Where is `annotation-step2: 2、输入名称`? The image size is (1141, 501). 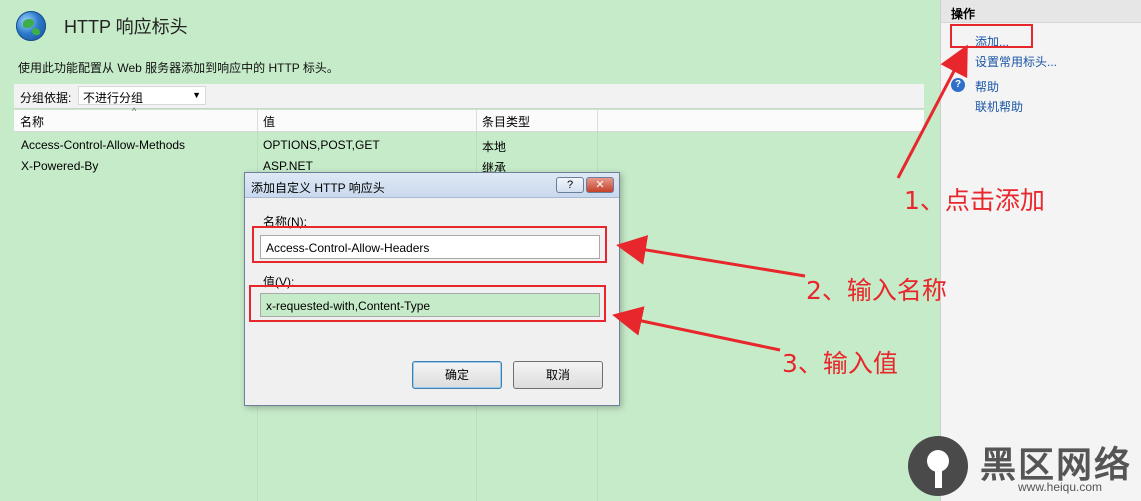 annotation-step2: 2、输入名称 is located at coordinates (876, 290).